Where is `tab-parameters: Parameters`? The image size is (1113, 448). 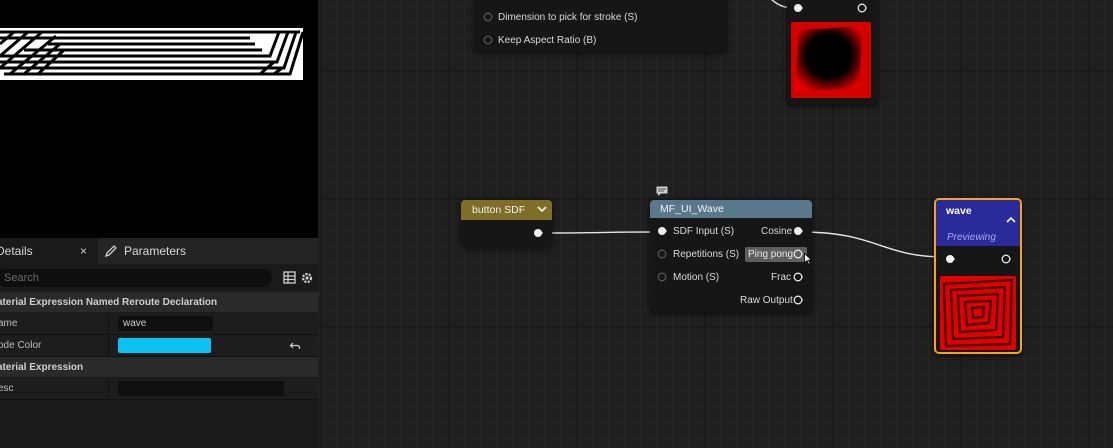 tab-parameters: Parameters is located at coordinates (164, 251).